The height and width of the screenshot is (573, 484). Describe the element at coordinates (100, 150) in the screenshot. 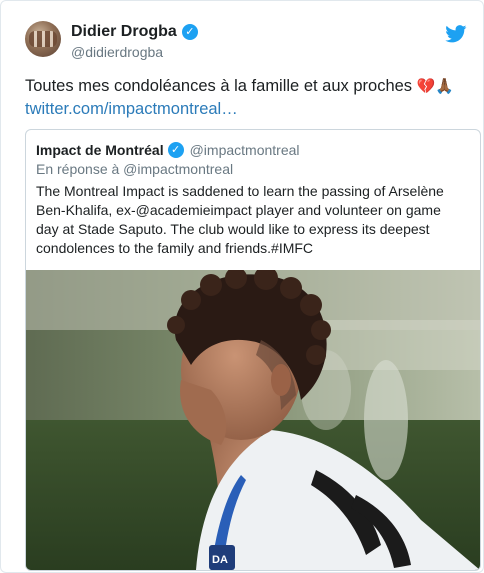

I see `quoted-author-name: Impact de Montréal` at that location.